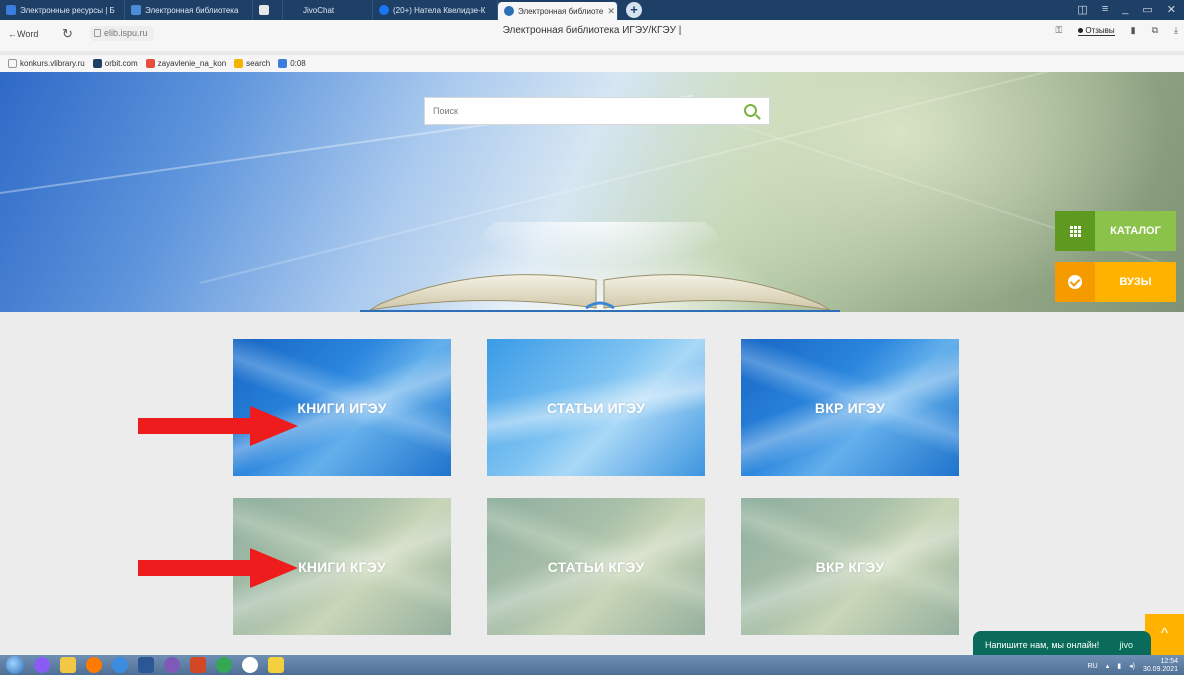 This screenshot has height=675, width=1184. Describe the element at coordinates (634, 10) in the screenshot. I see `new-tab-button: +` at that location.